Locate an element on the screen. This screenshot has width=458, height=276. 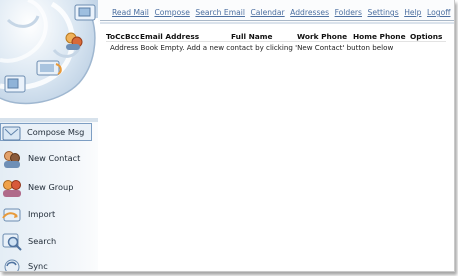
sidebar-item-label: Import is located at coordinates (42, 214).